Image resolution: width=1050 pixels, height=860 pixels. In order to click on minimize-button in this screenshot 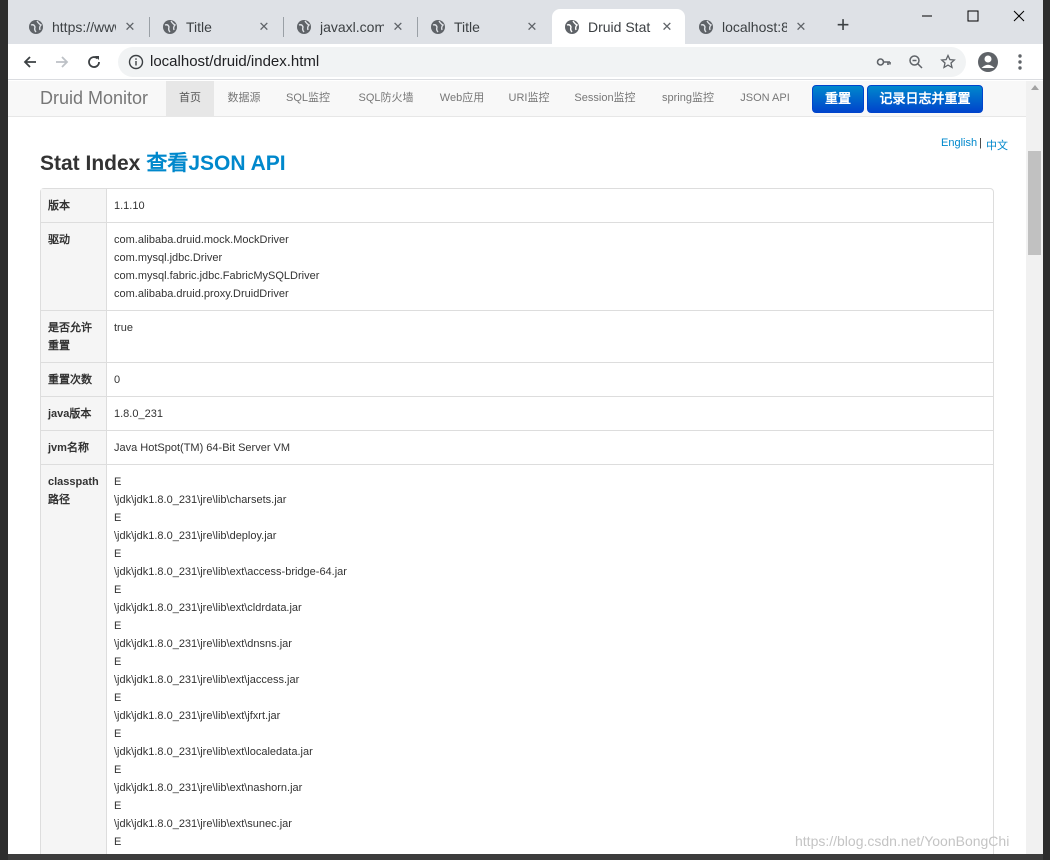, I will do `click(927, 16)`.